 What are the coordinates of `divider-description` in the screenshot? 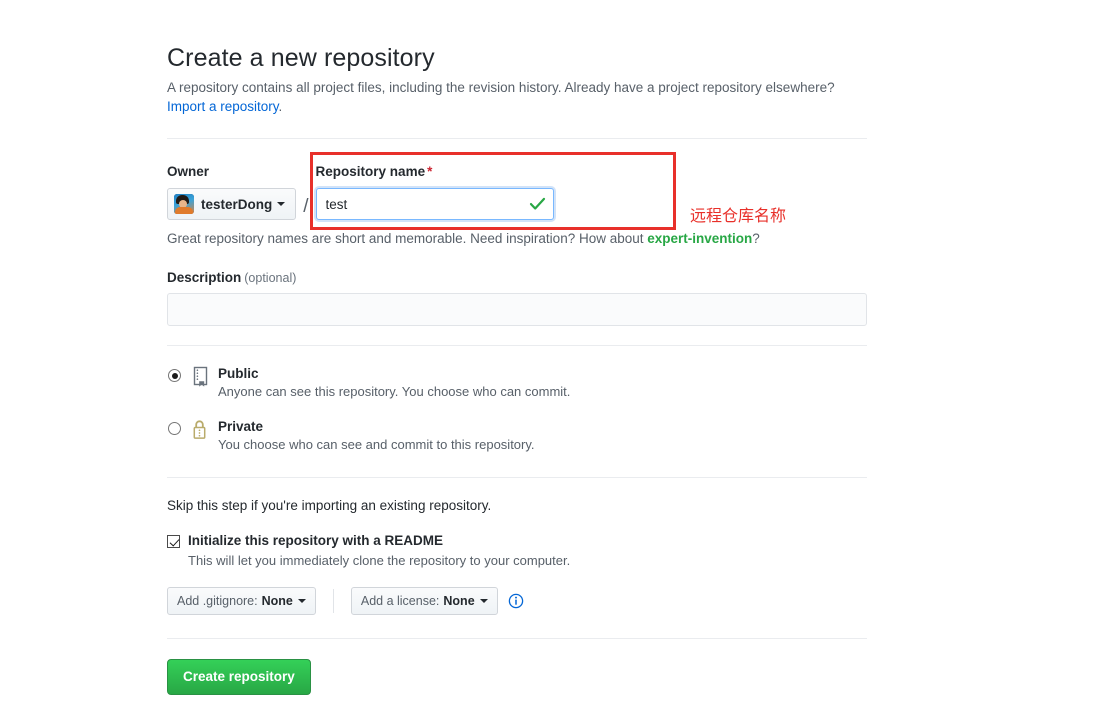 It's located at (517, 345).